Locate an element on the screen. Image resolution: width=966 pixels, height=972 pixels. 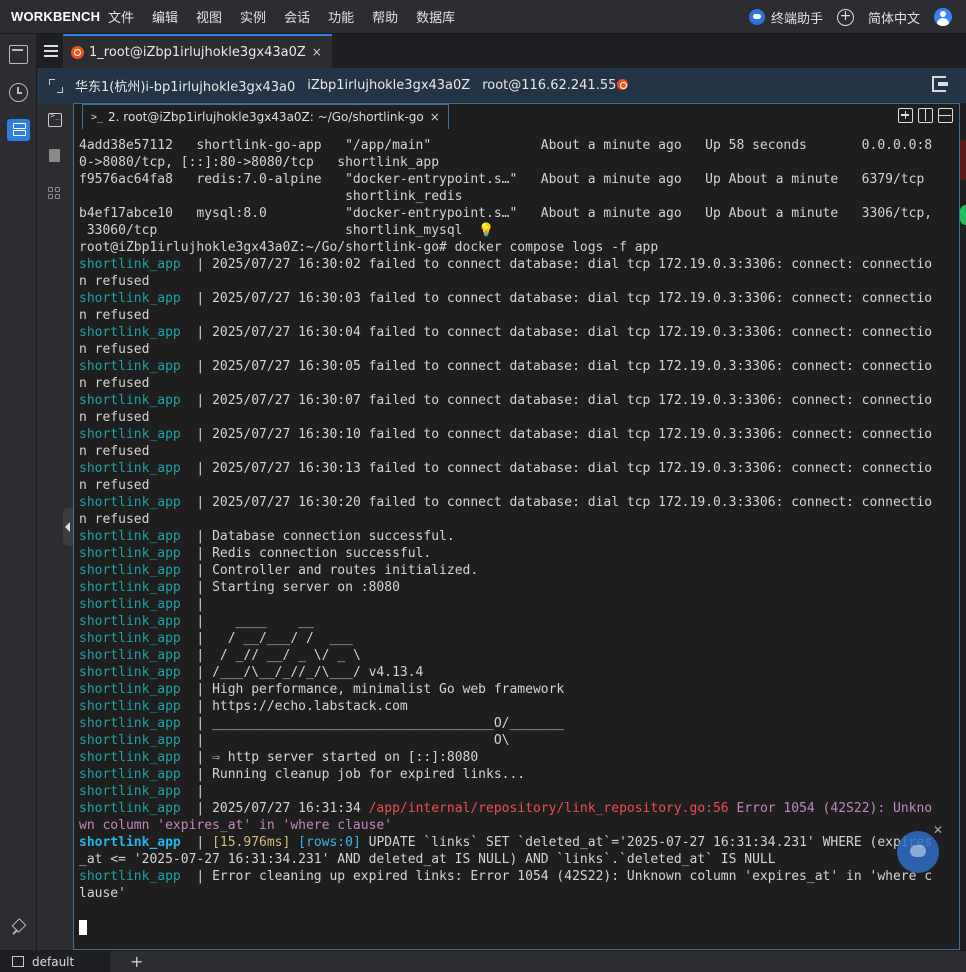
terminal-line: shortlink_app | ____ __ is located at coordinates (196, 621).